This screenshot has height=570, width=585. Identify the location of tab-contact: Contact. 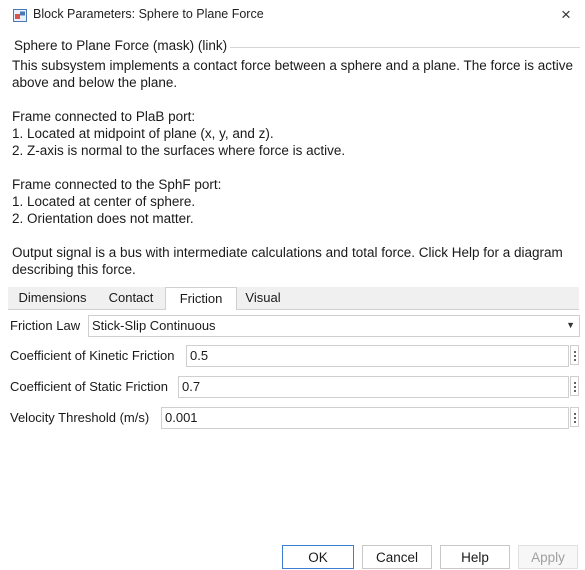
(131, 298).